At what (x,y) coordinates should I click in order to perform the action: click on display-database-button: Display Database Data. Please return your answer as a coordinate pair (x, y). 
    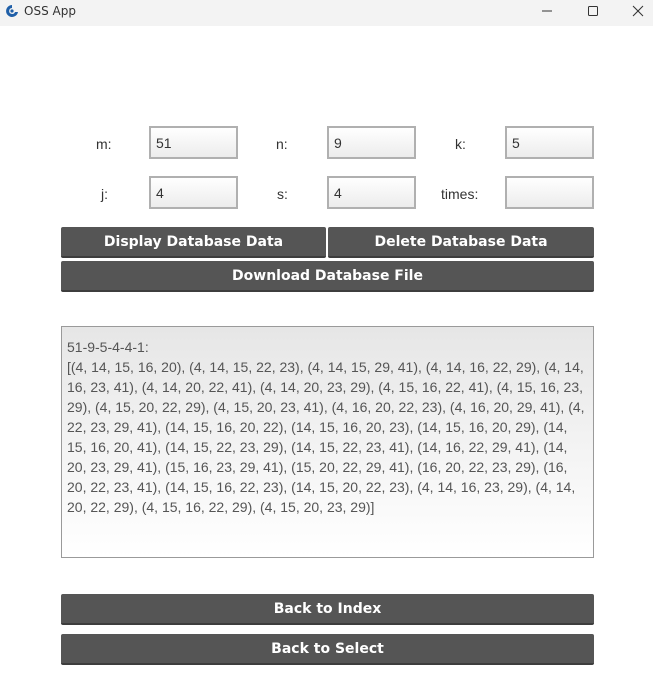
    Looking at the image, I should click on (193, 242).